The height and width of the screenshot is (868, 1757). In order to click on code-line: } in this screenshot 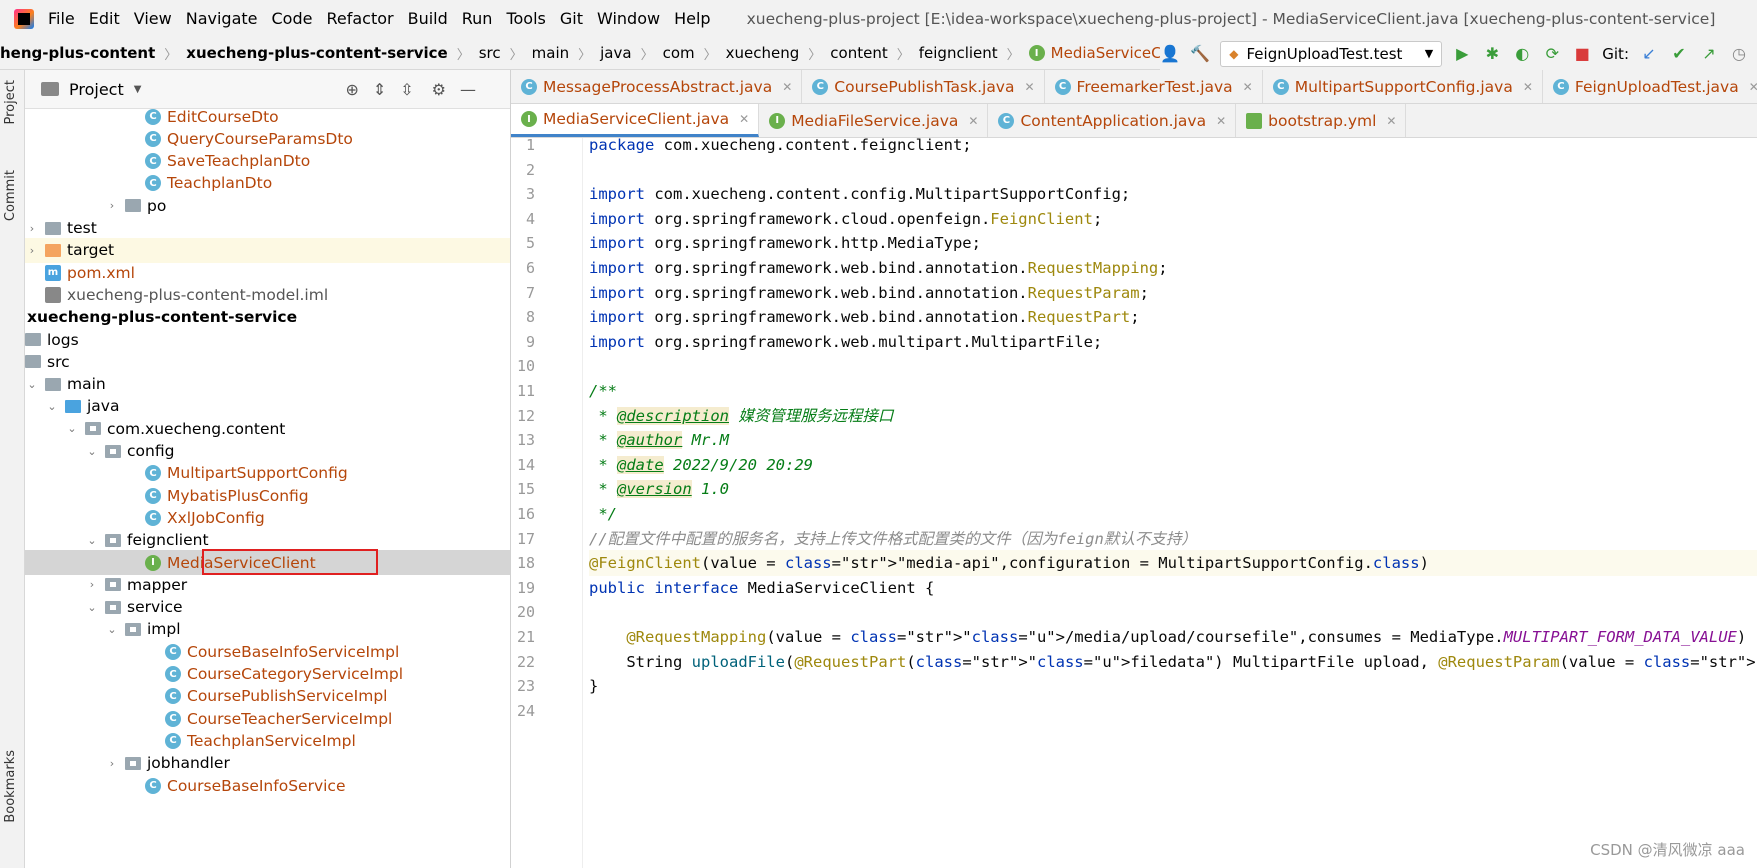, I will do `click(593, 686)`.